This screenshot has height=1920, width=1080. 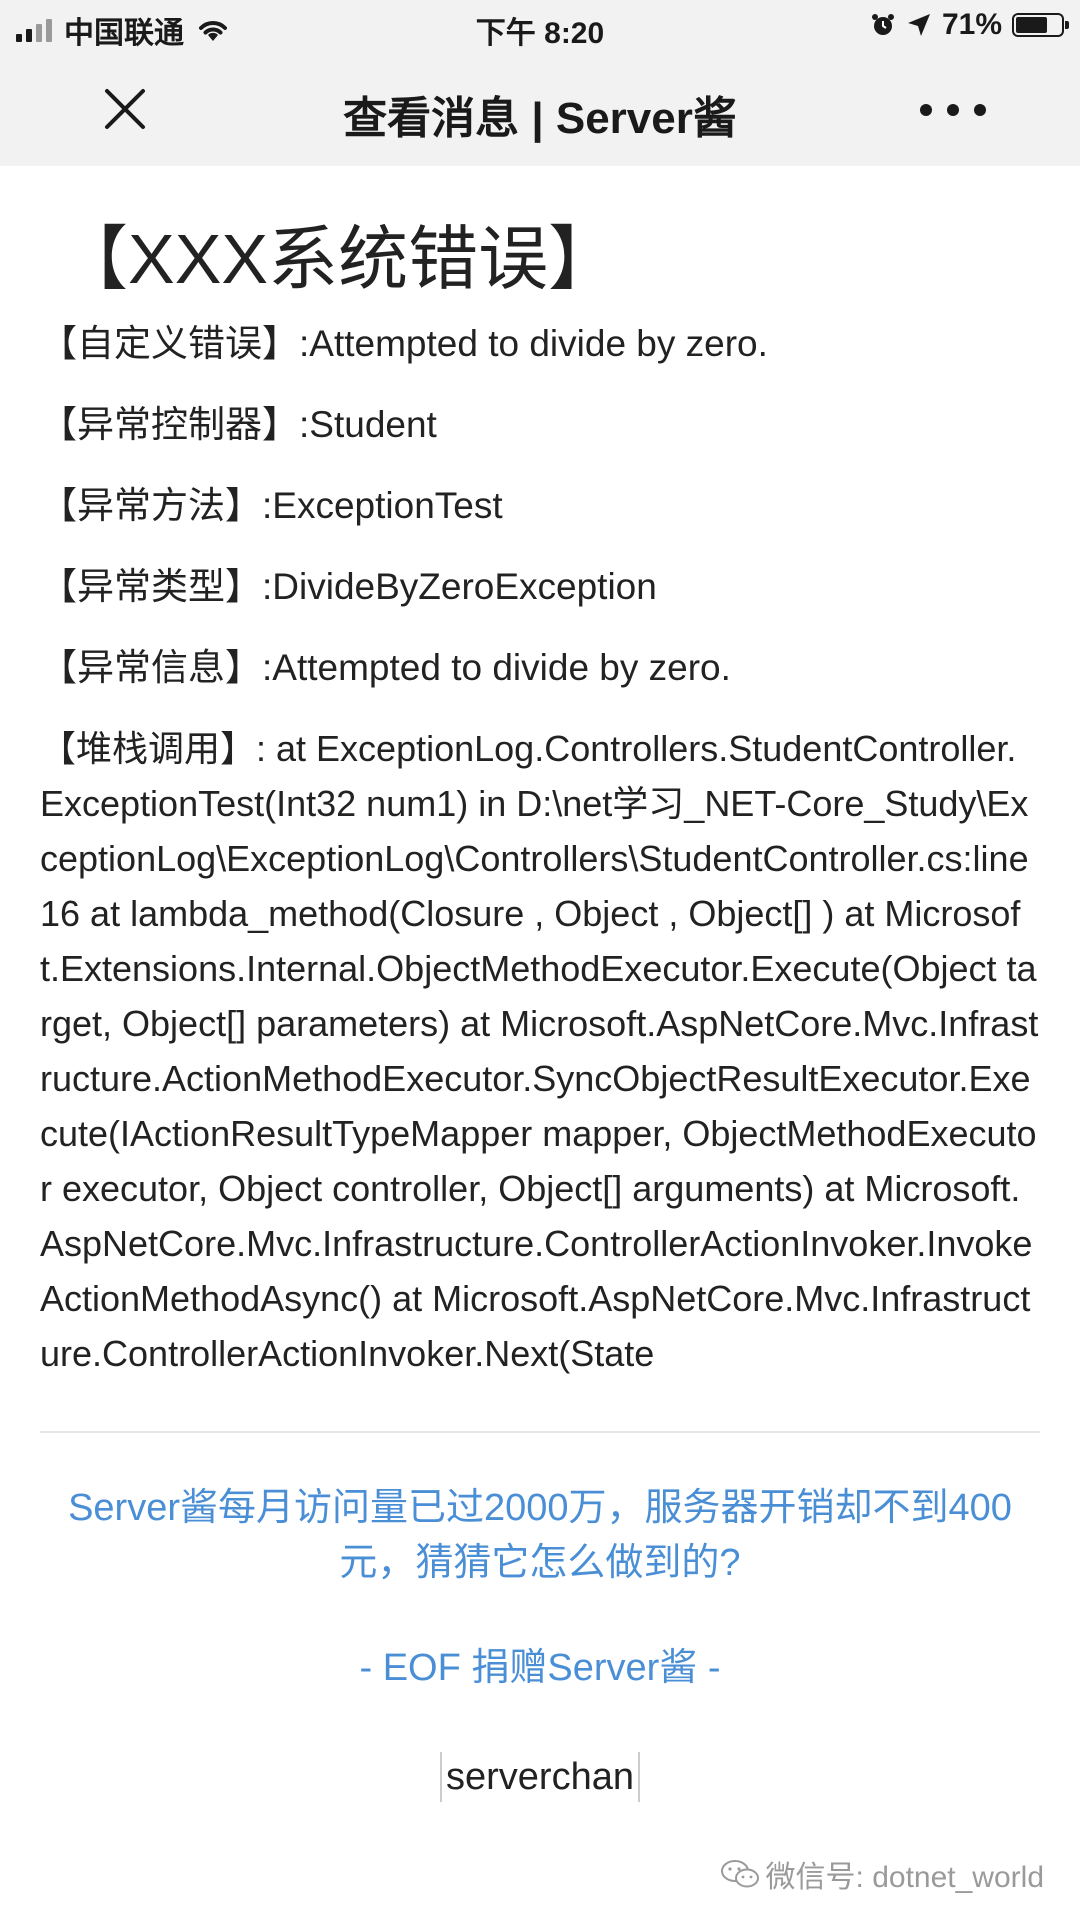 I want to click on battery-icon, so click(x=1040, y=25).